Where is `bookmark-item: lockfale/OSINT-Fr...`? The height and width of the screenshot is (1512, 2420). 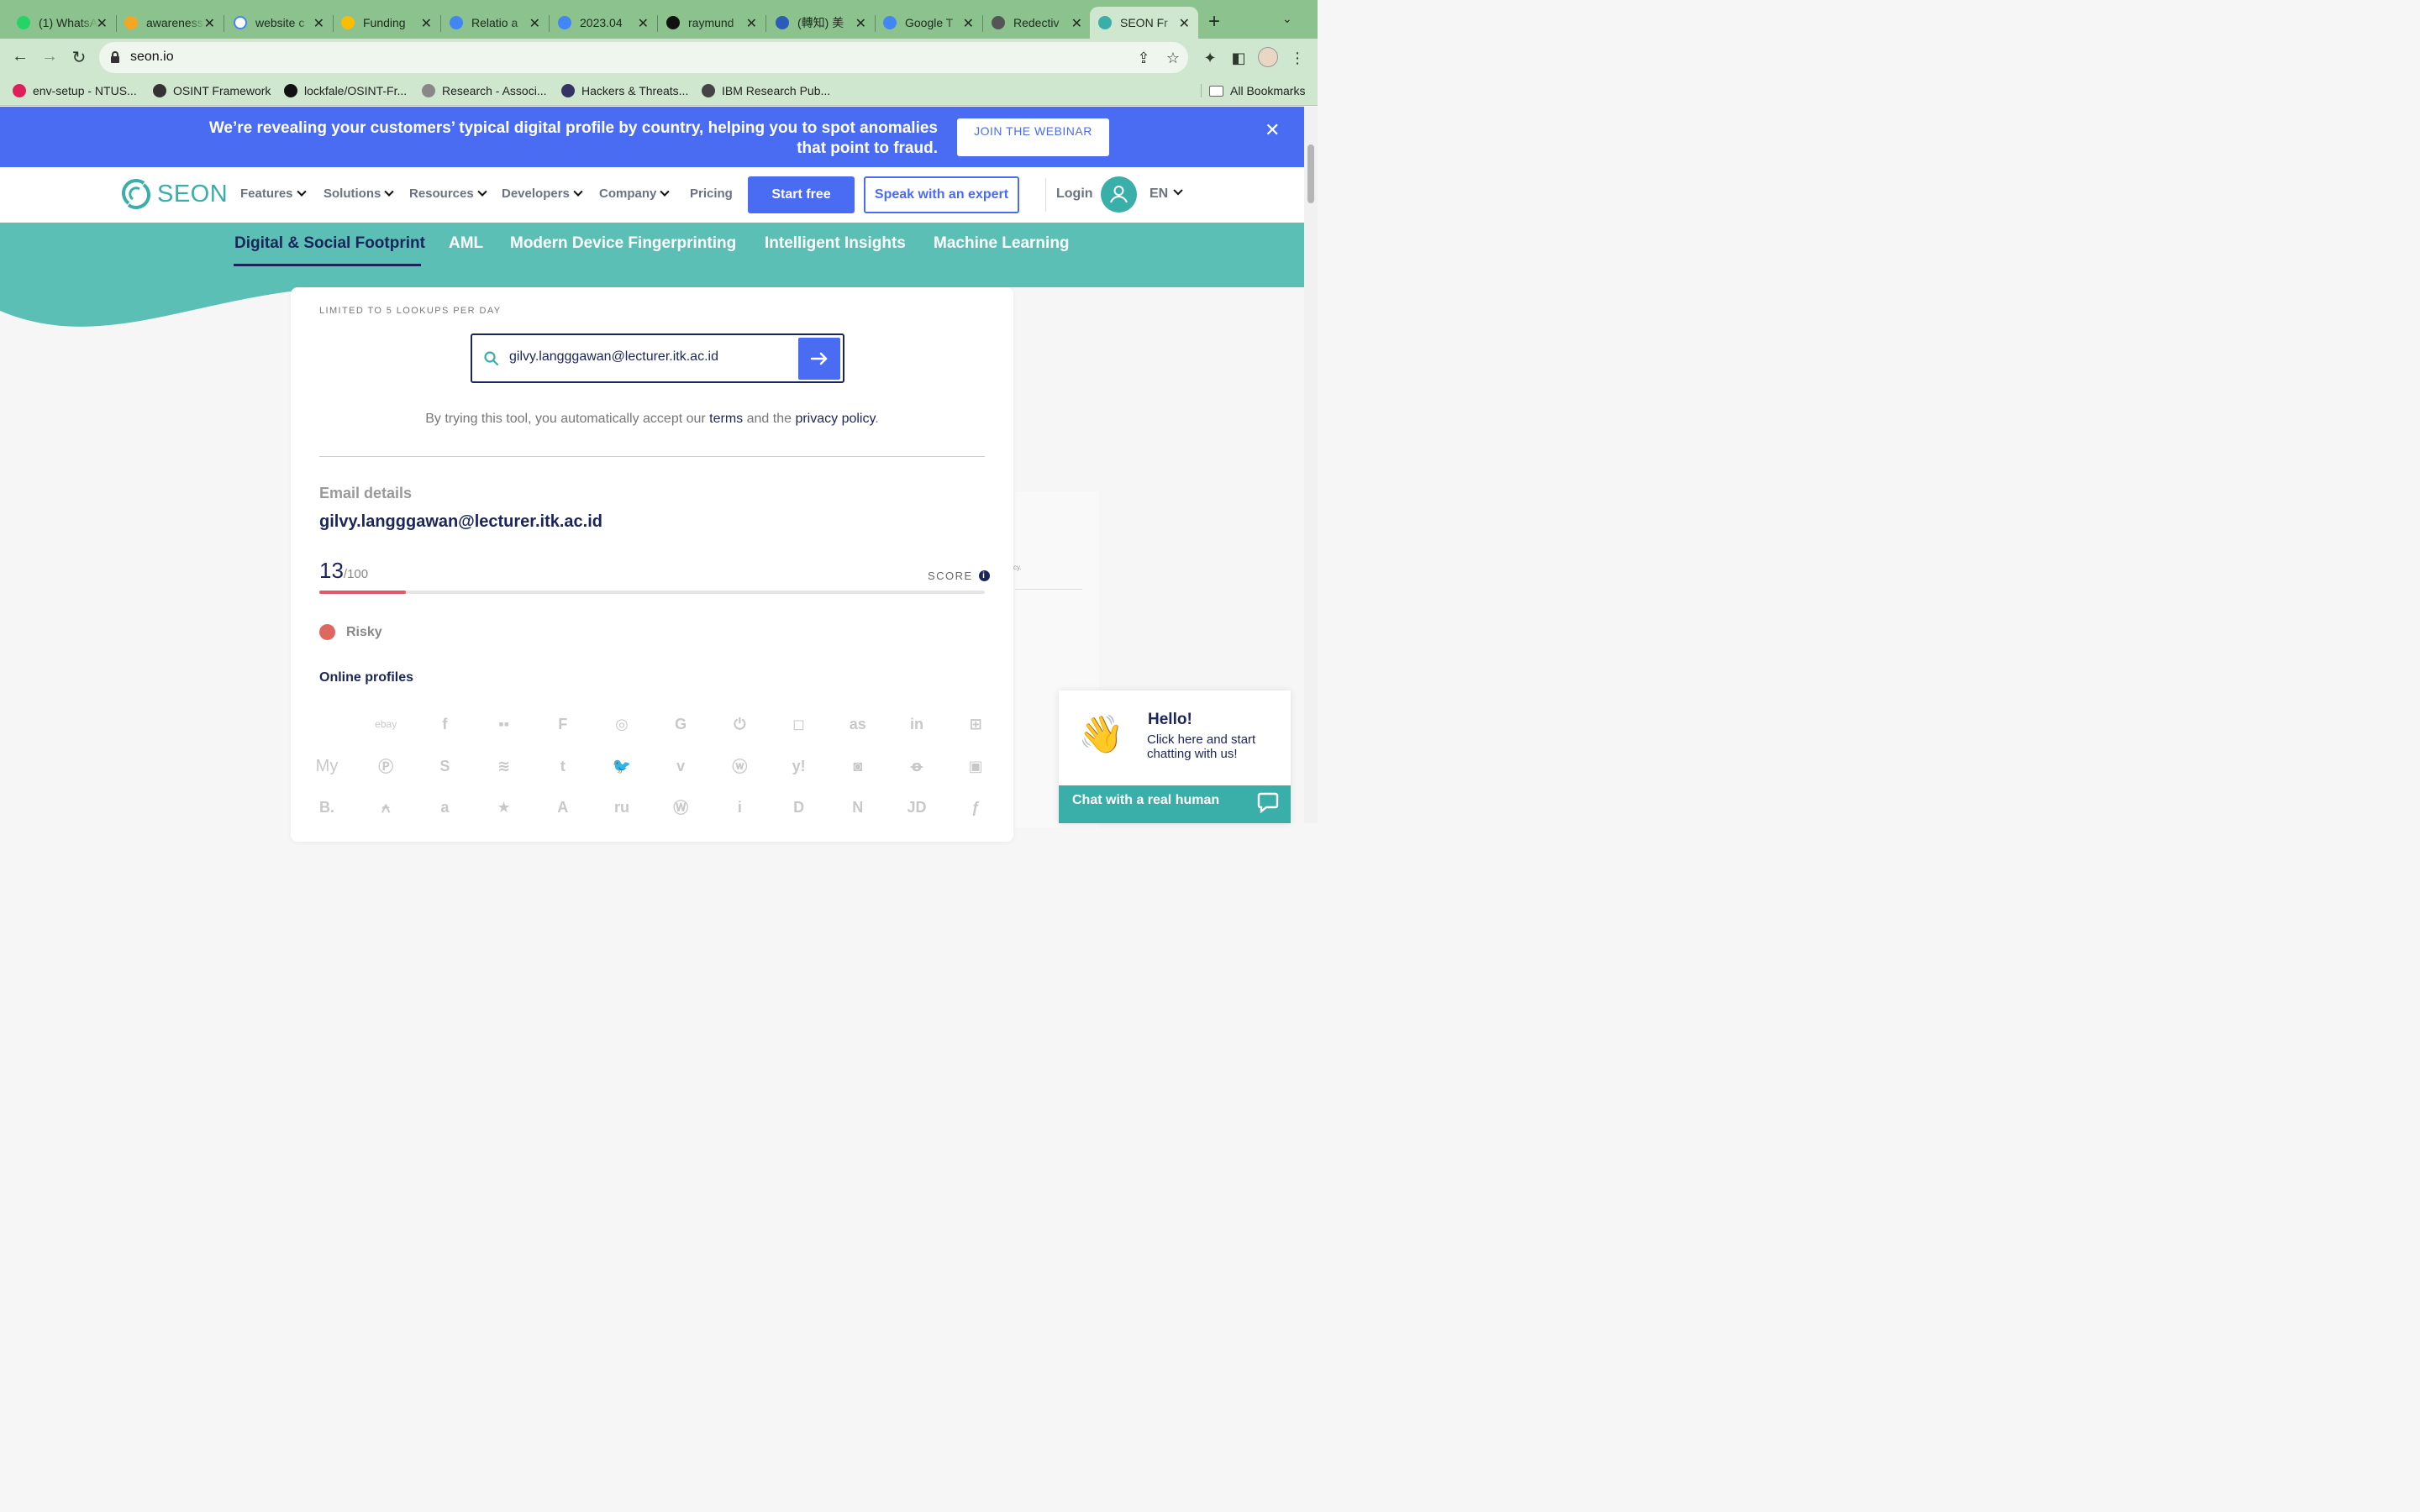 bookmark-item: lockfale/OSINT-Fr... is located at coordinates (345, 90).